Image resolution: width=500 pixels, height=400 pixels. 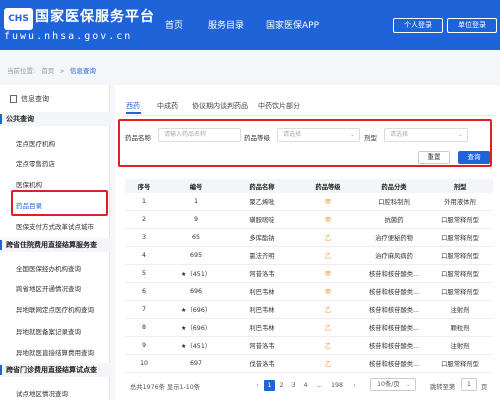 I want to click on col-header-name: 药品名称, so click(x=262, y=187).